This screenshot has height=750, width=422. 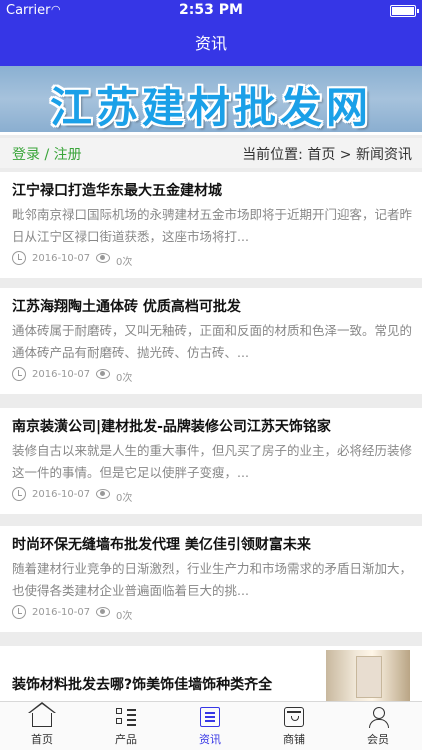 I want to click on location-bar: 登录 / 注册 当前位置: 首页 > 新闻资讯, so click(x=211, y=153).